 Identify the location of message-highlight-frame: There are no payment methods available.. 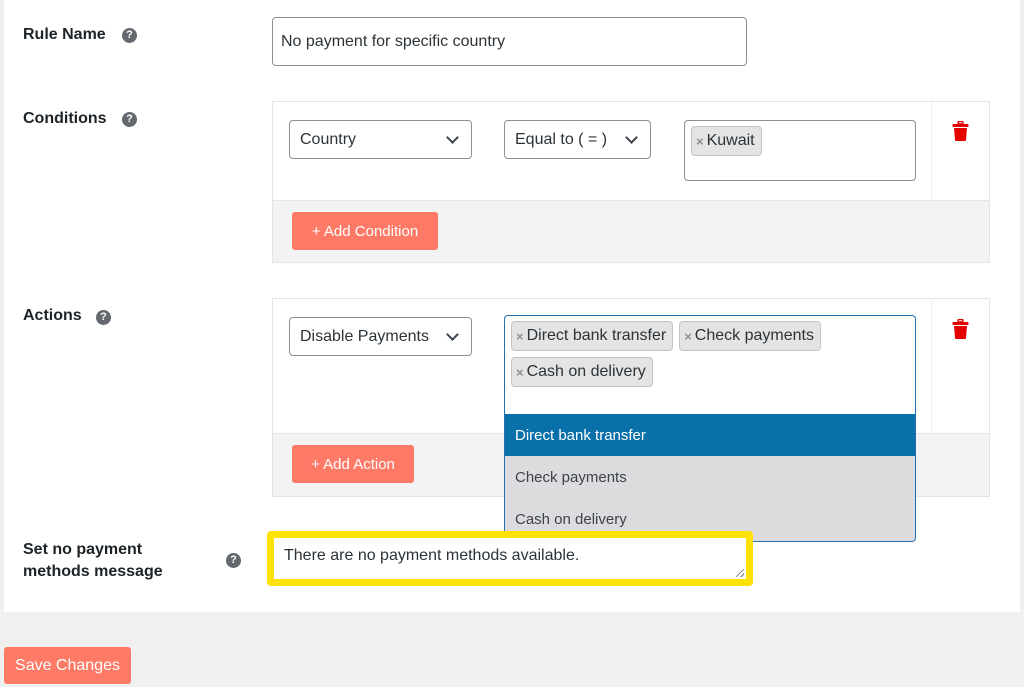
(510, 558).